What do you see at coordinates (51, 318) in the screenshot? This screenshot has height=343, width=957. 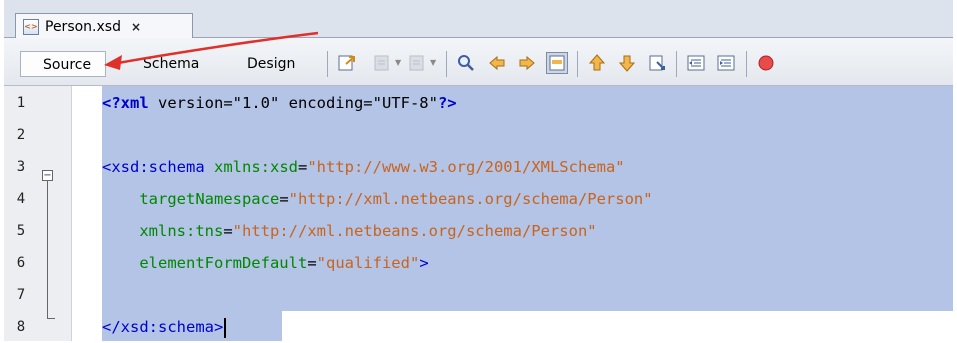 I see `fold-guide-end` at bounding box center [51, 318].